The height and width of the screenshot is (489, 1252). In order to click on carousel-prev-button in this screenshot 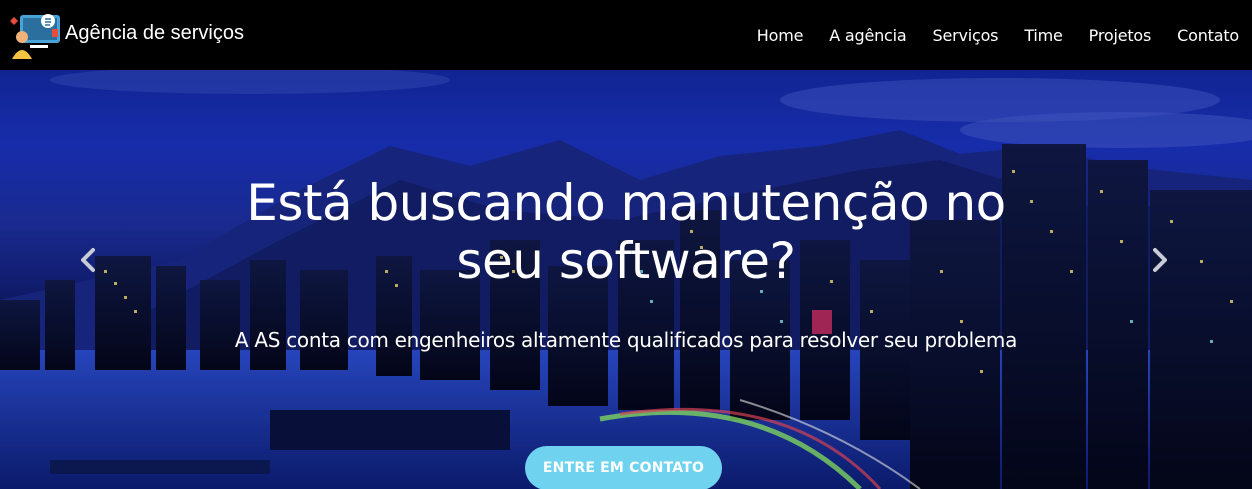, I will do `click(88, 260)`.